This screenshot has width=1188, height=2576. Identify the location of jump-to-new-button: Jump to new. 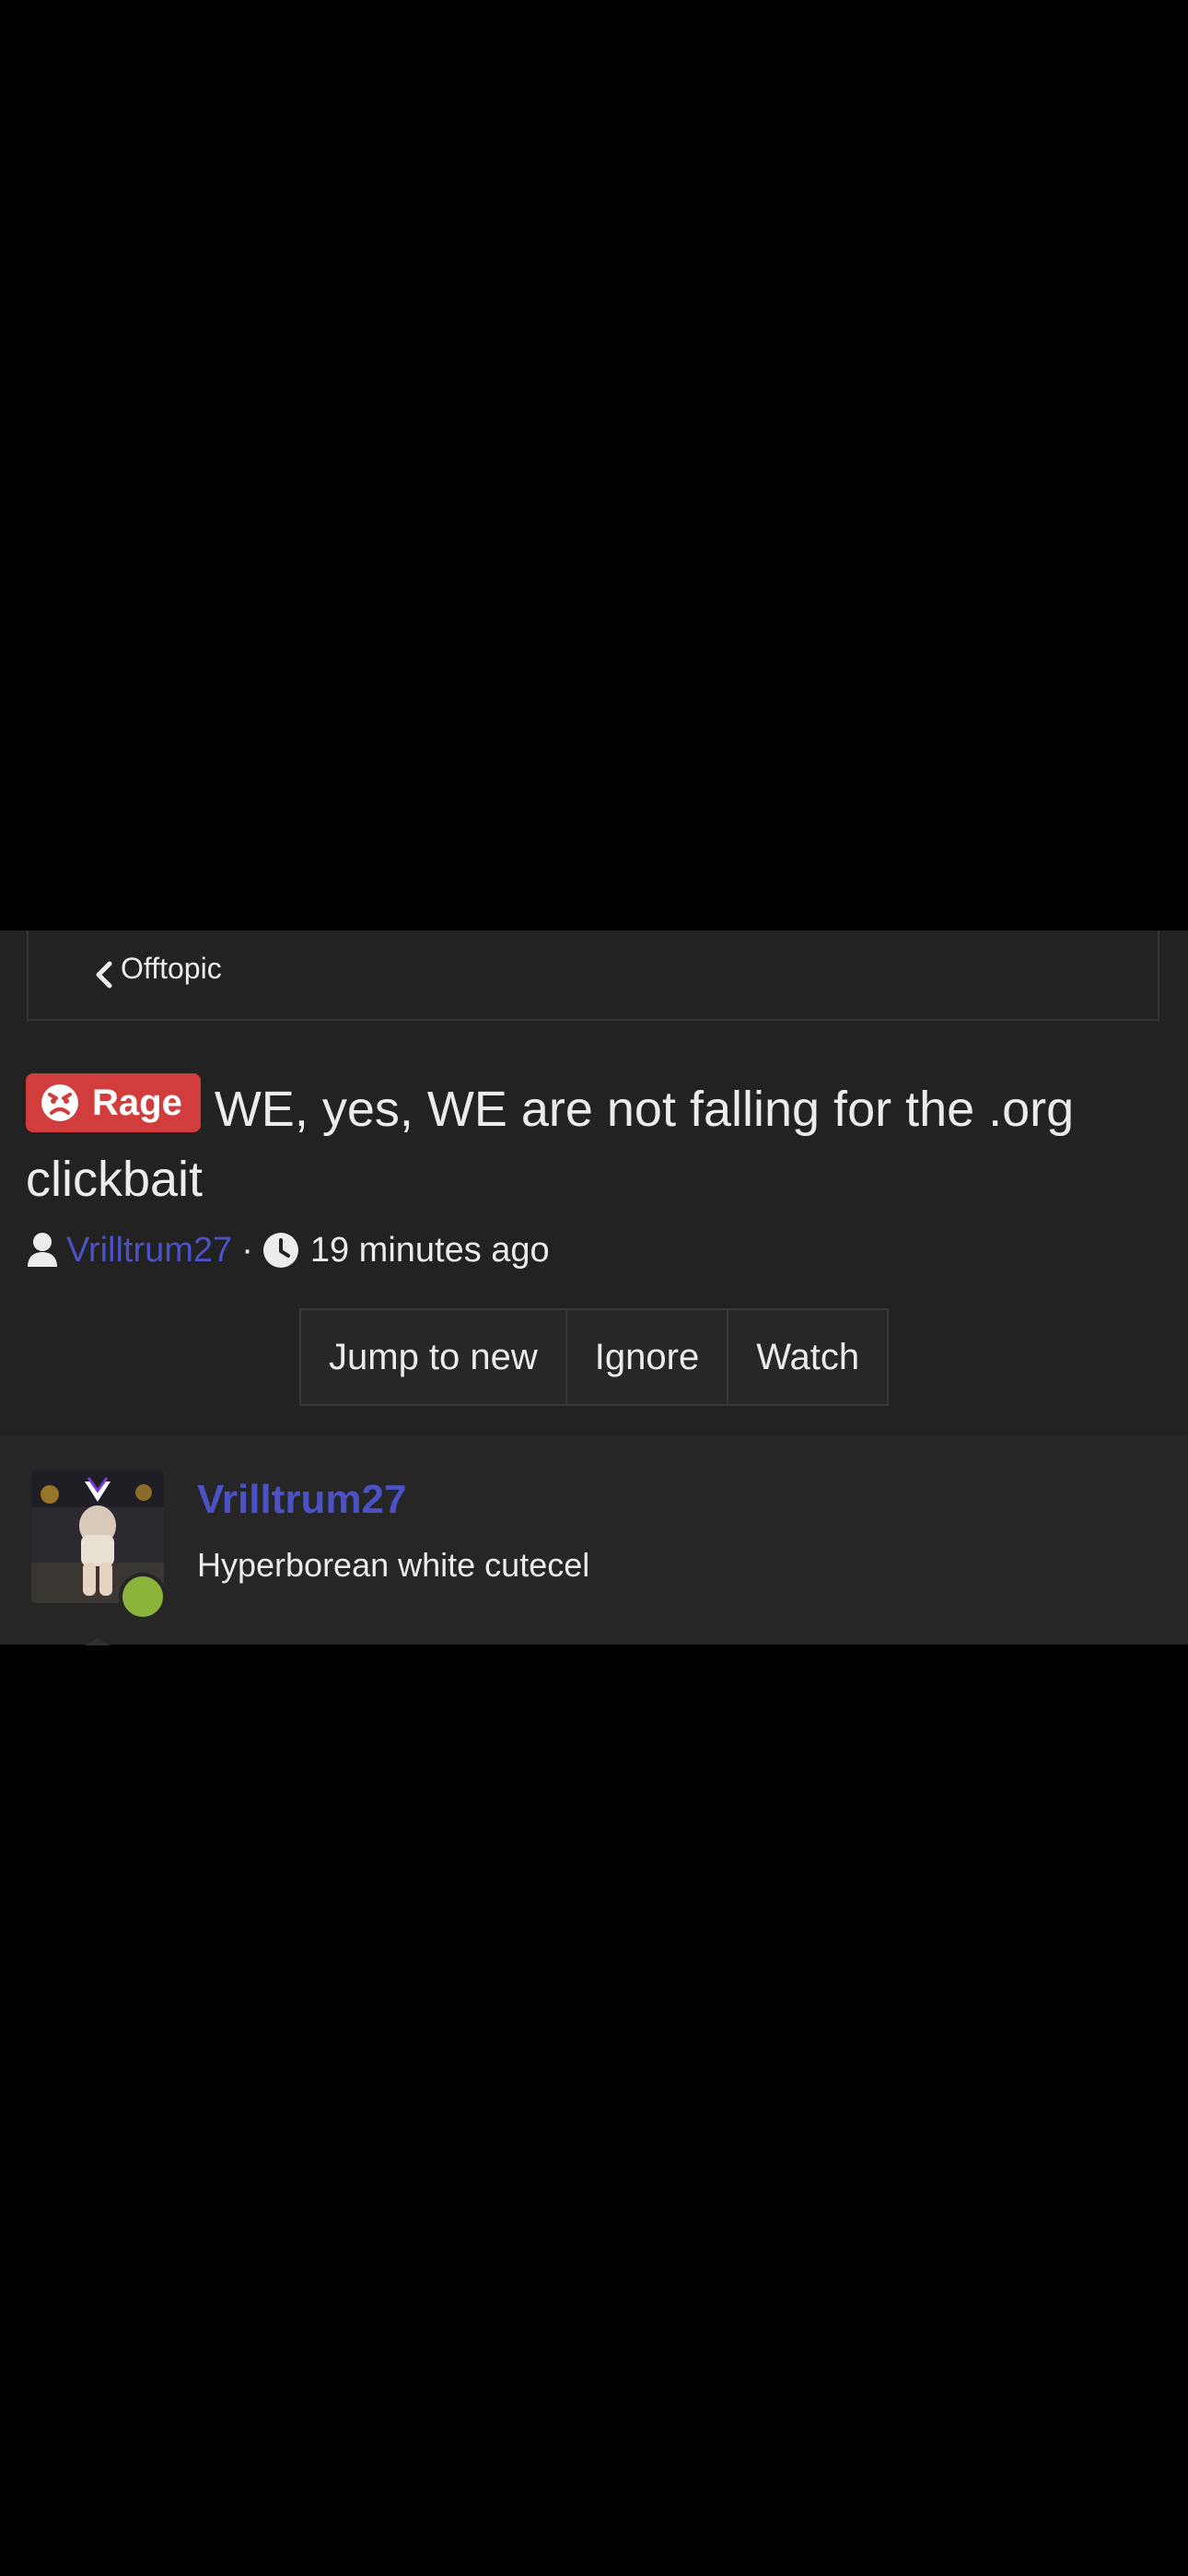
(433, 1357).